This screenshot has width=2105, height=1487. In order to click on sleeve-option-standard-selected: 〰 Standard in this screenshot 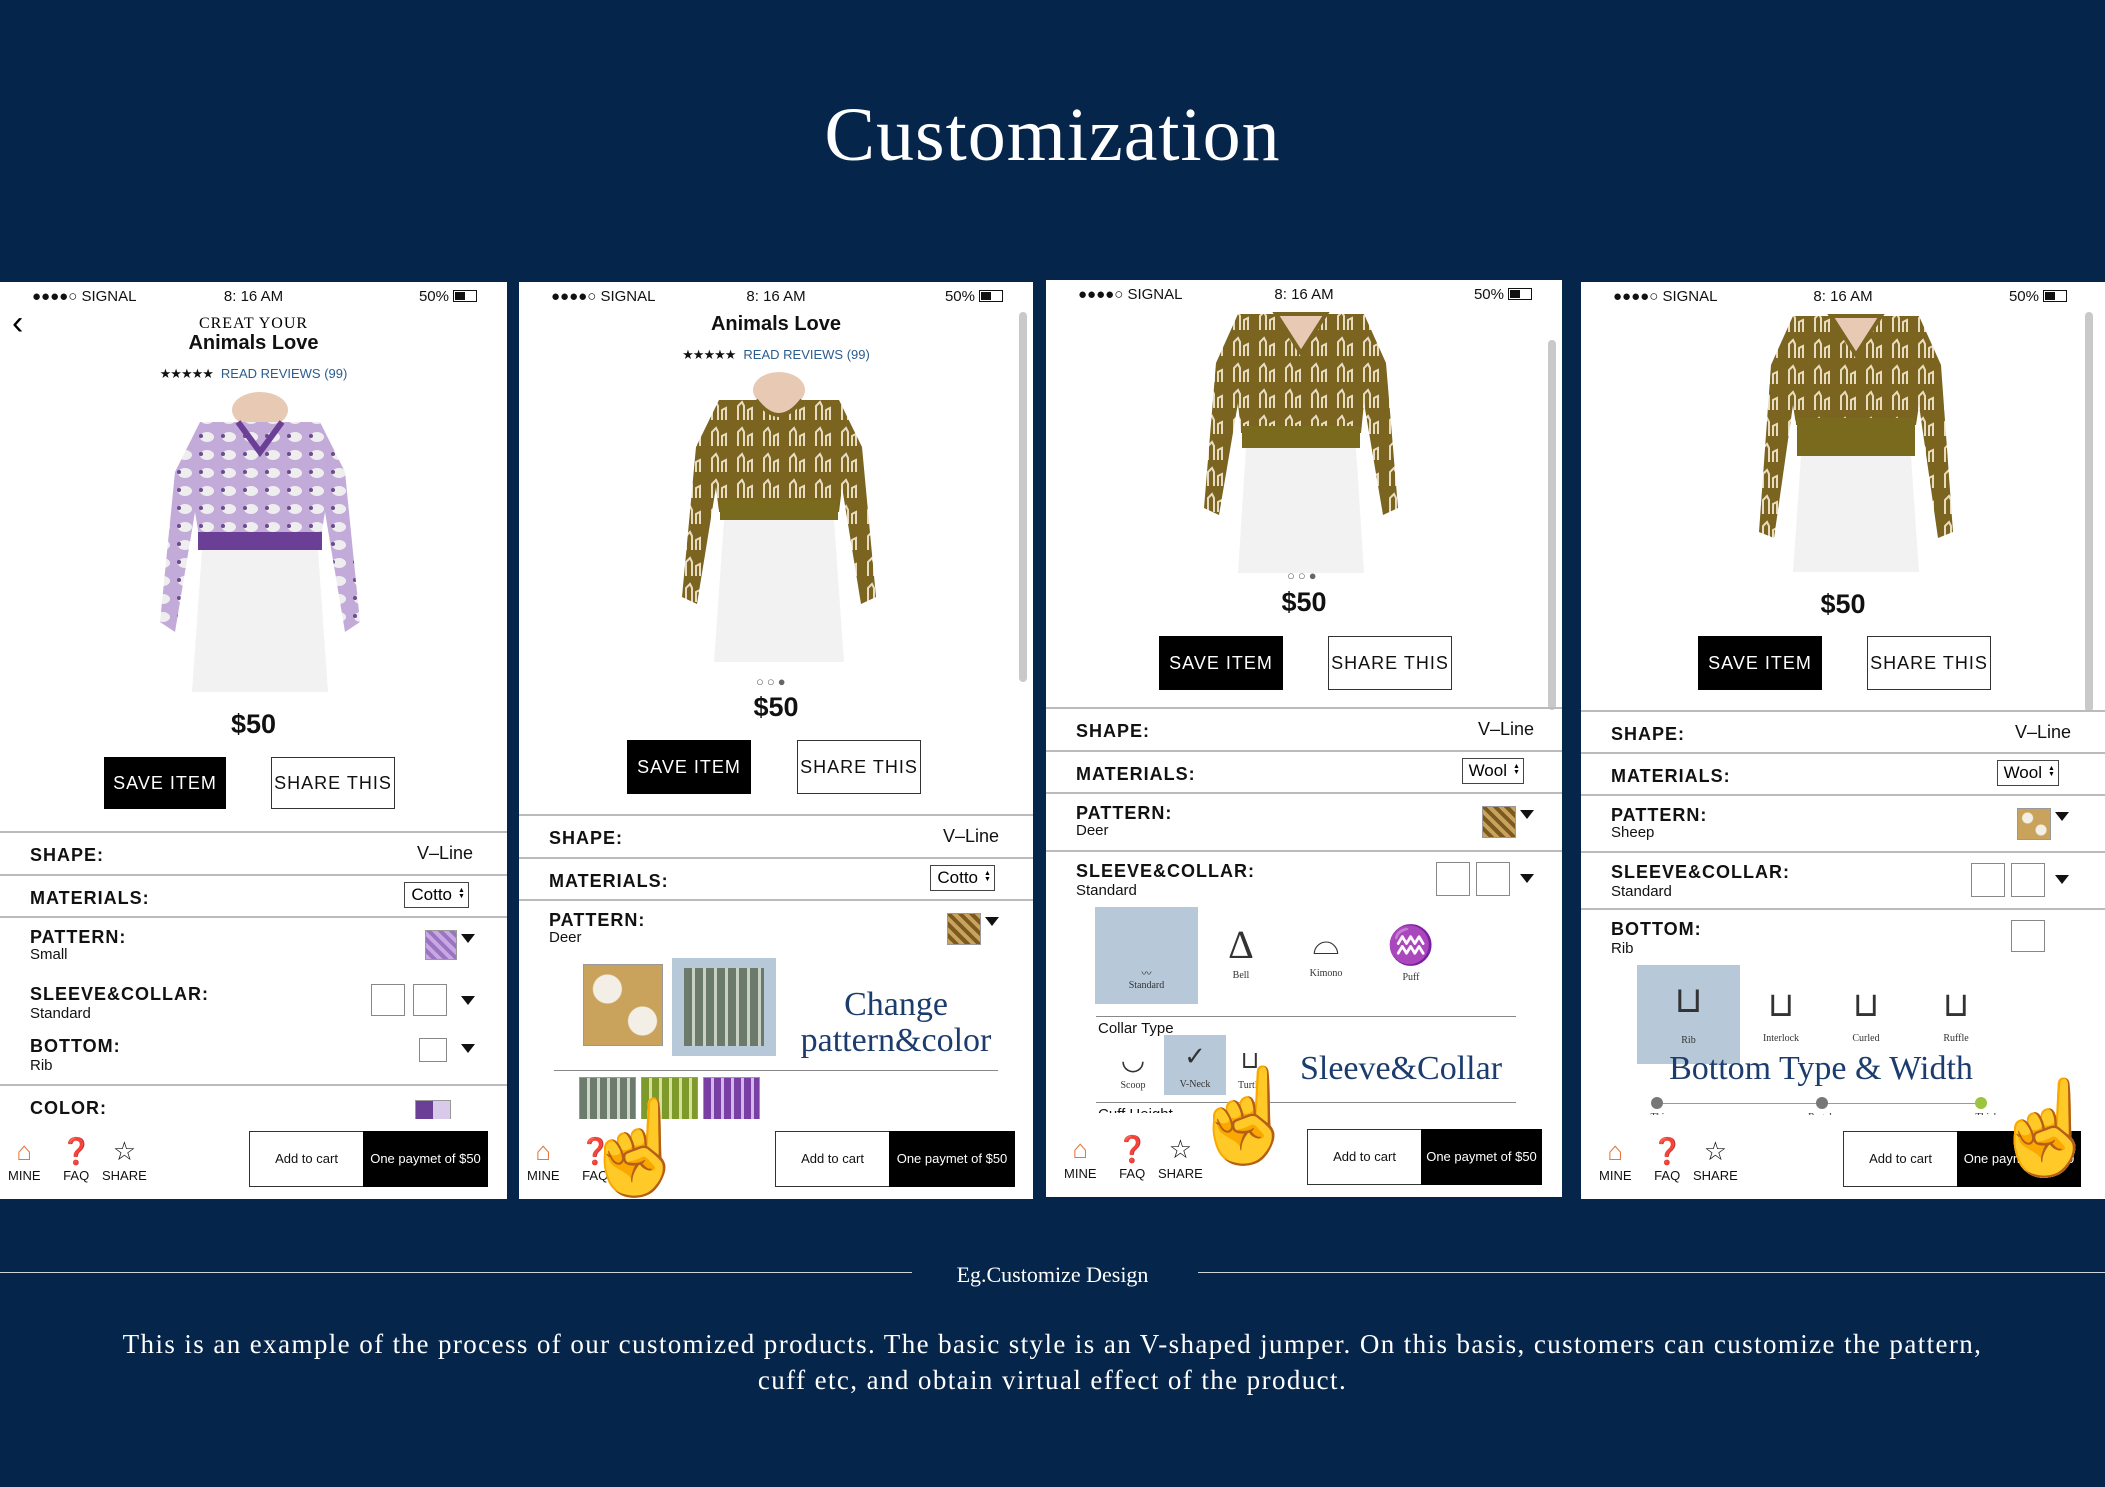, I will do `click(1146, 955)`.